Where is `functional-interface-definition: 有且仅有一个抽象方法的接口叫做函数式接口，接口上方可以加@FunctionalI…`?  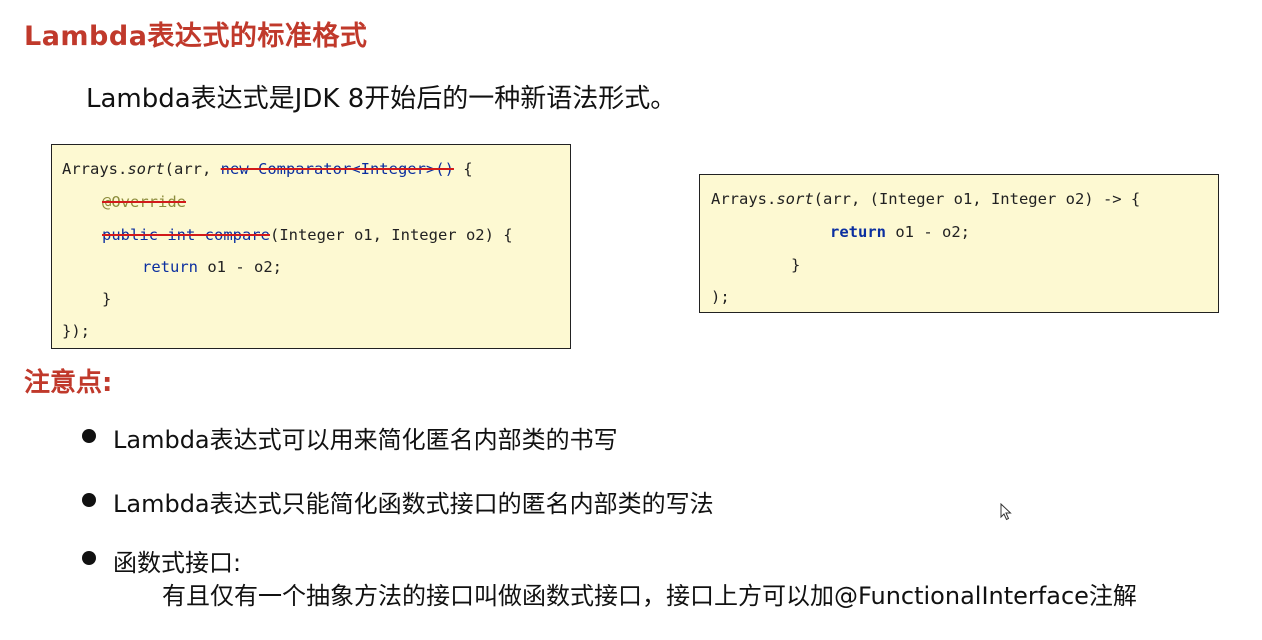
functional-interface-definition: 有且仅有一个抽象方法的接口叫做函数式接口，接口上方可以加@FunctionalI… is located at coordinates (649, 596).